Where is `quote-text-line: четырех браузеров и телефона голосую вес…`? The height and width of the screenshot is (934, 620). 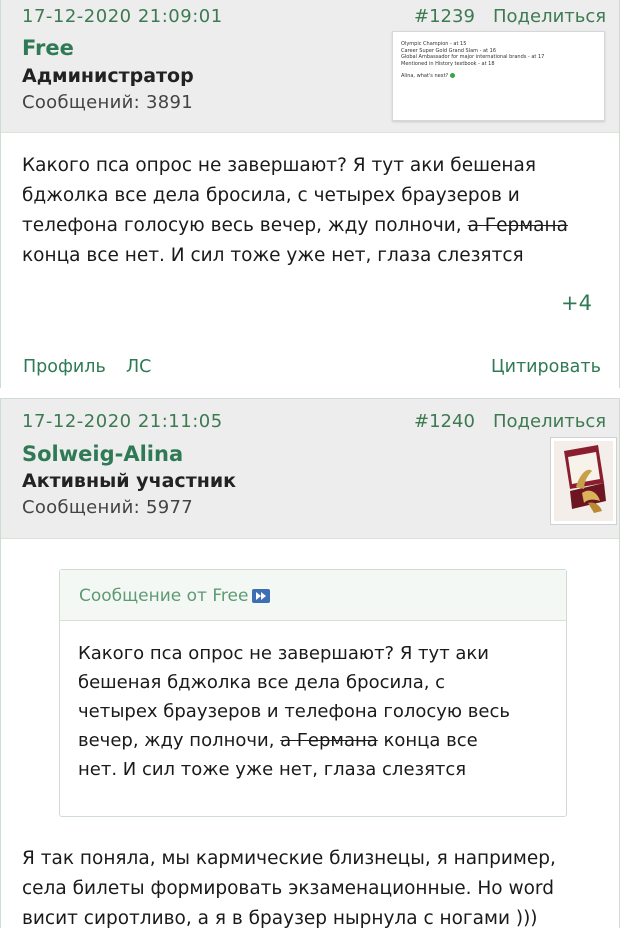
quote-text-line: четырех браузеров и телефона голосую вес… is located at coordinates (294, 711).